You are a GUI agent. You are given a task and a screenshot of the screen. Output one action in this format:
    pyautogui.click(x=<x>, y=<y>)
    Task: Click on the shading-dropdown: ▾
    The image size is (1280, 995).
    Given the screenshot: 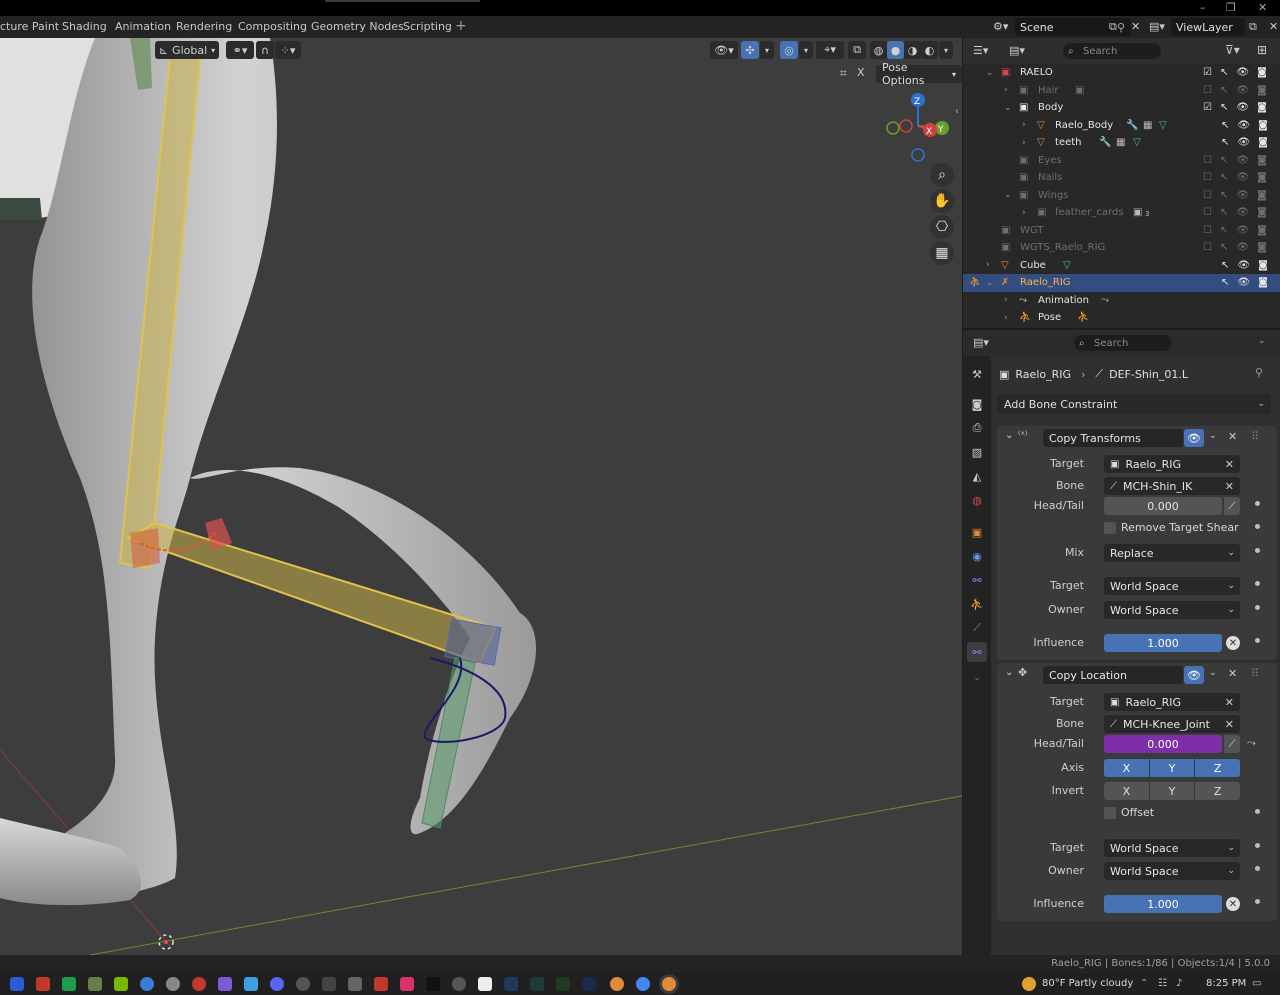 What is the action you would take?
    pyautogui.click(x=946, y=50)
    